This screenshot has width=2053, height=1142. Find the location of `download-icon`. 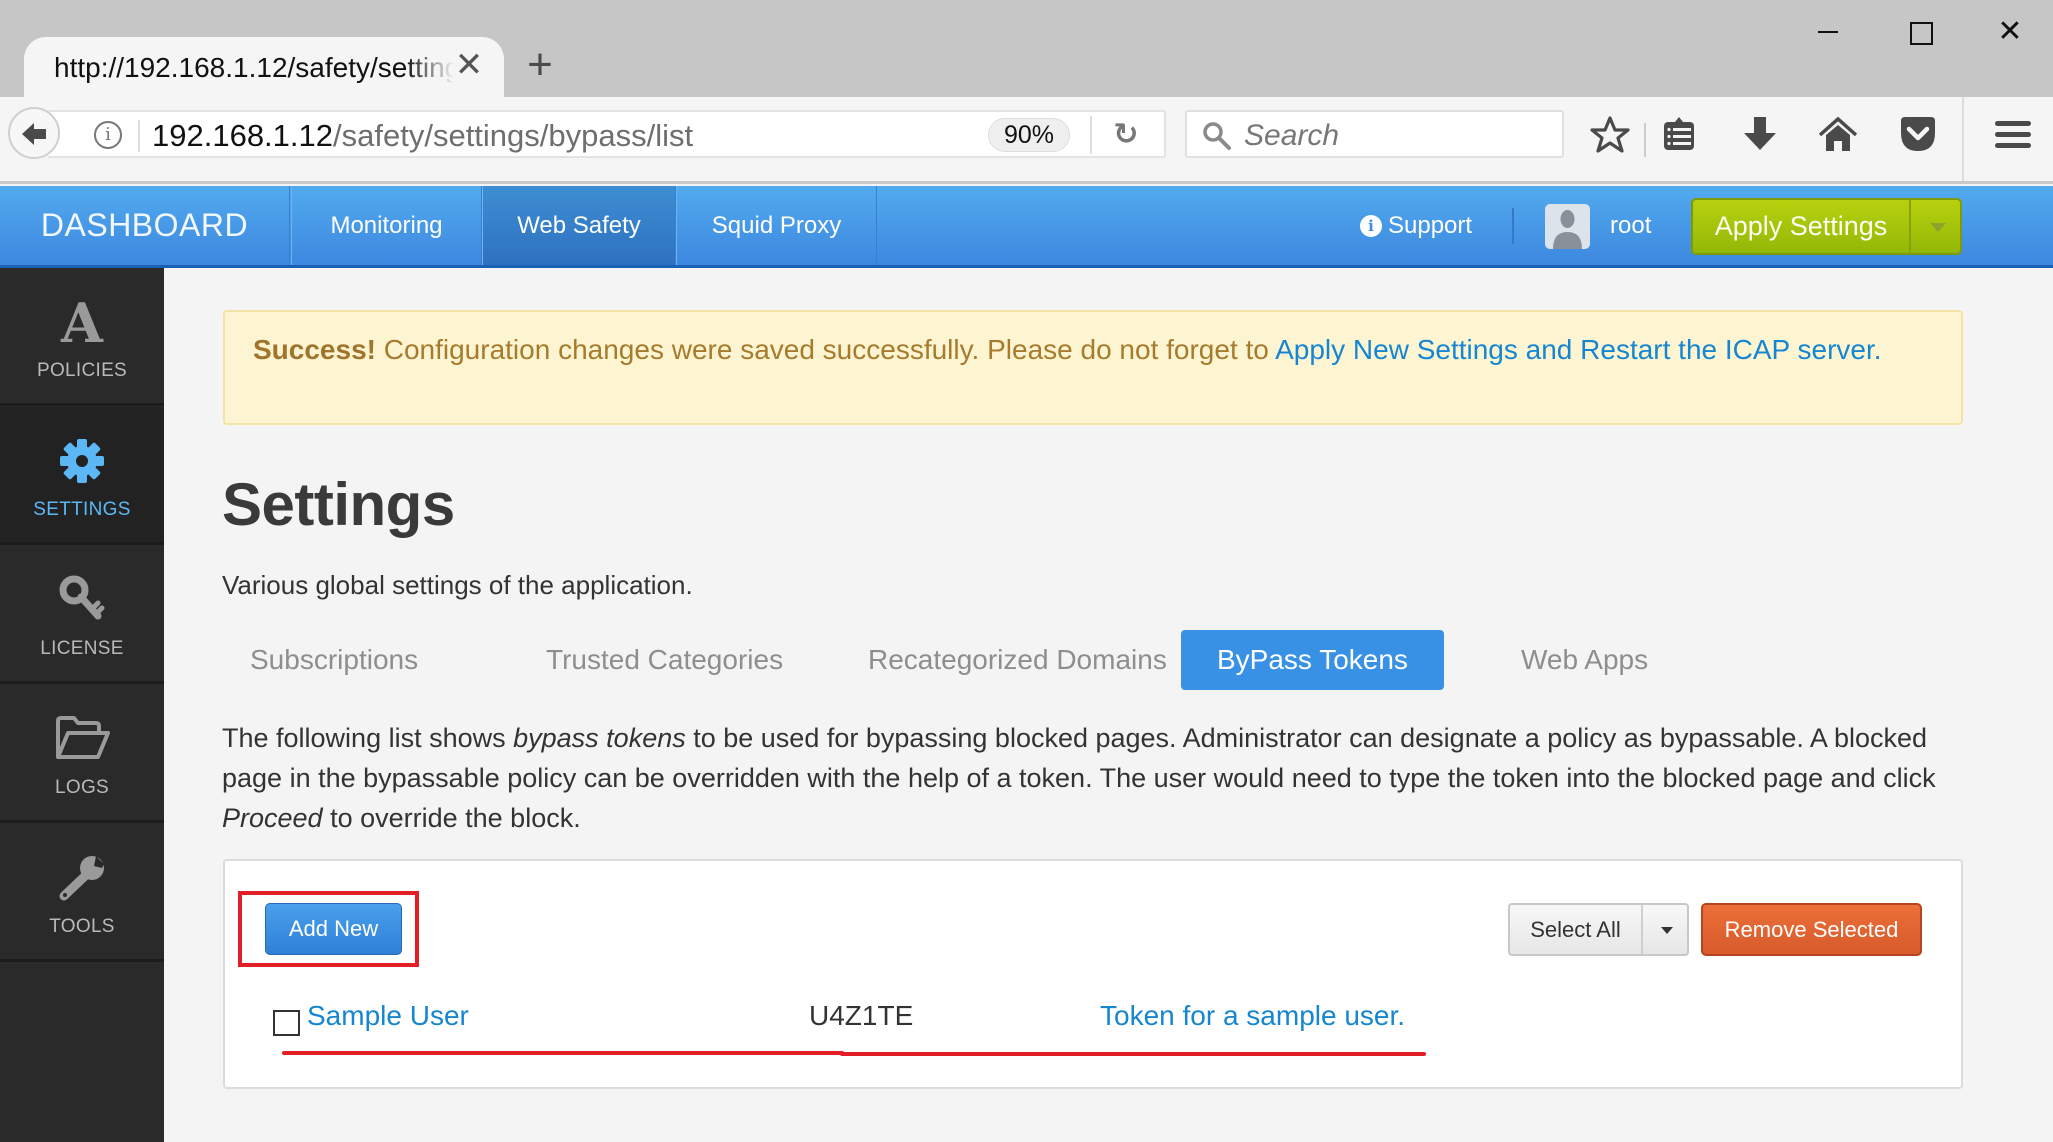

download-icon is located at coordinates (1760, 135).